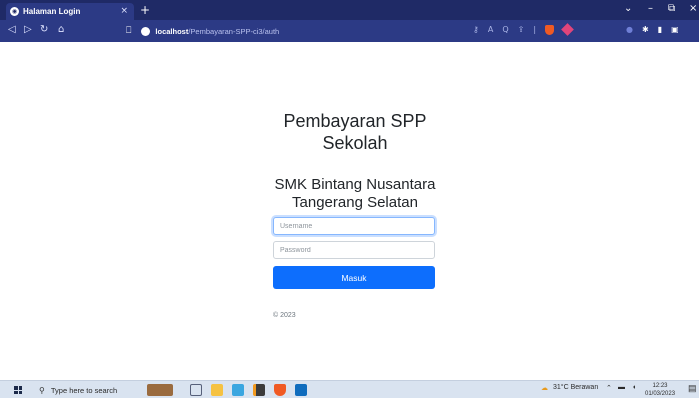 The width and height of the screenshot is (699, 398). I want to click on brave-shields-icon, so click(550, 30).